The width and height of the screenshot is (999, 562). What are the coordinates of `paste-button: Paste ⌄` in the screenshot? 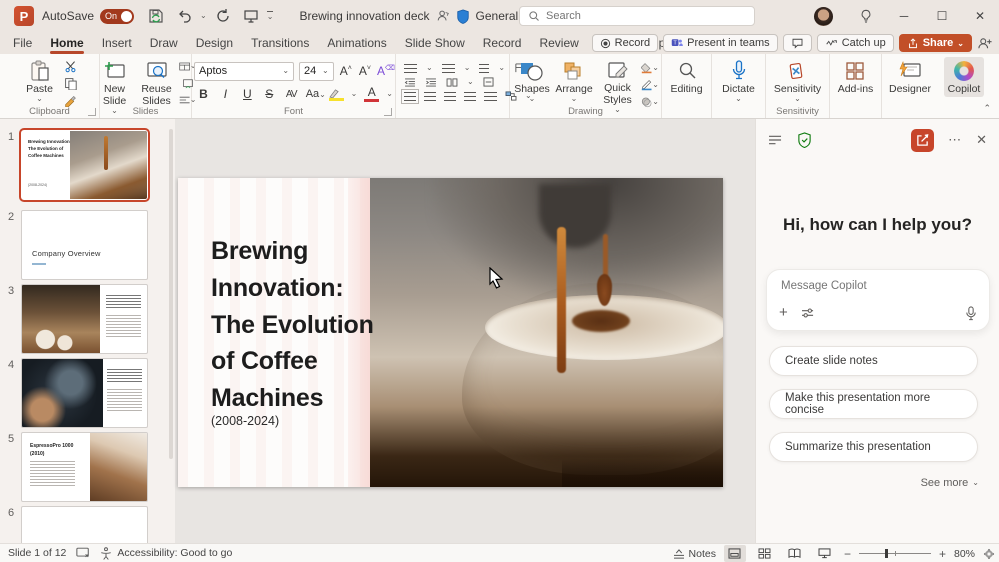 It's located at (40, 81).